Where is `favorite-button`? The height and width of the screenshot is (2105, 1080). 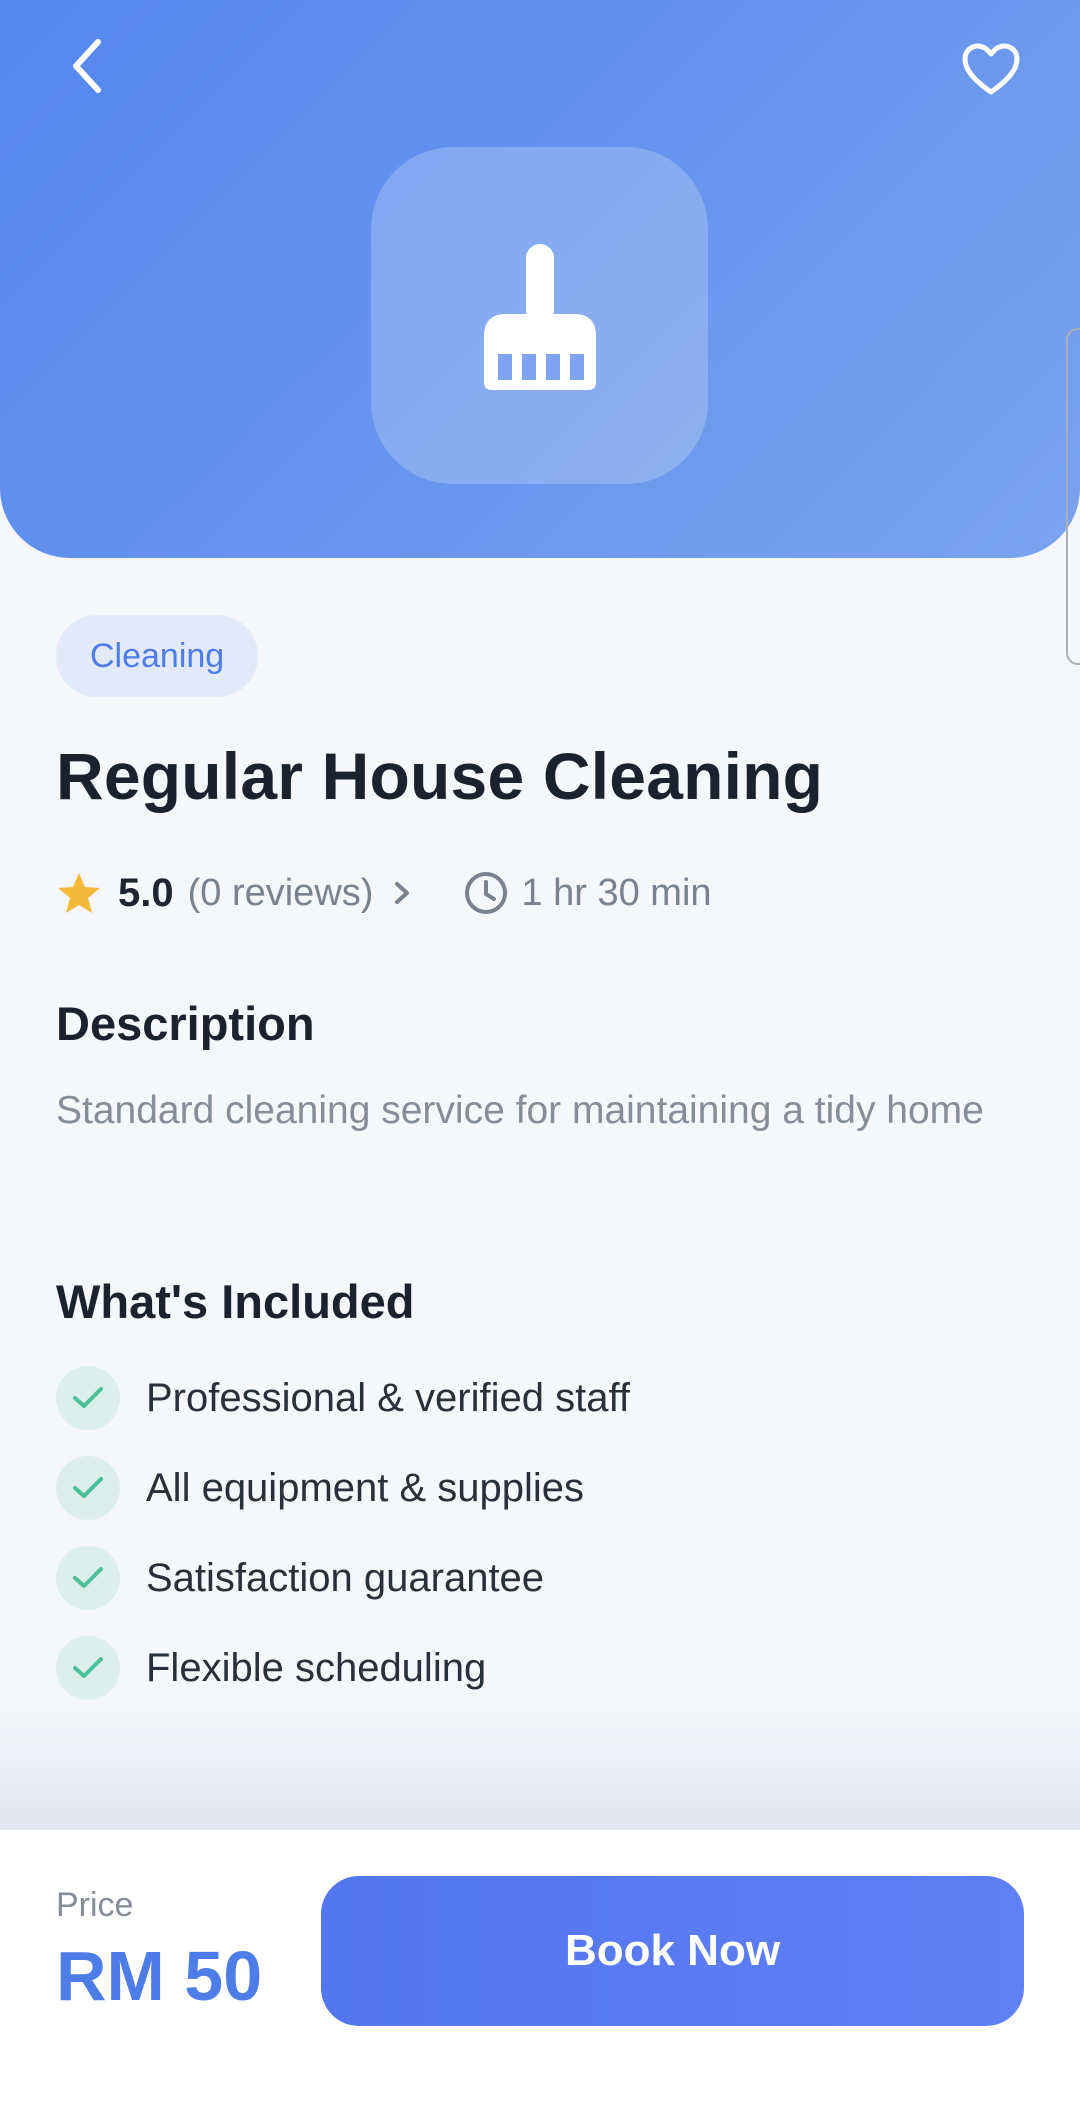 favorite-button is located at coordinates (991, 69).